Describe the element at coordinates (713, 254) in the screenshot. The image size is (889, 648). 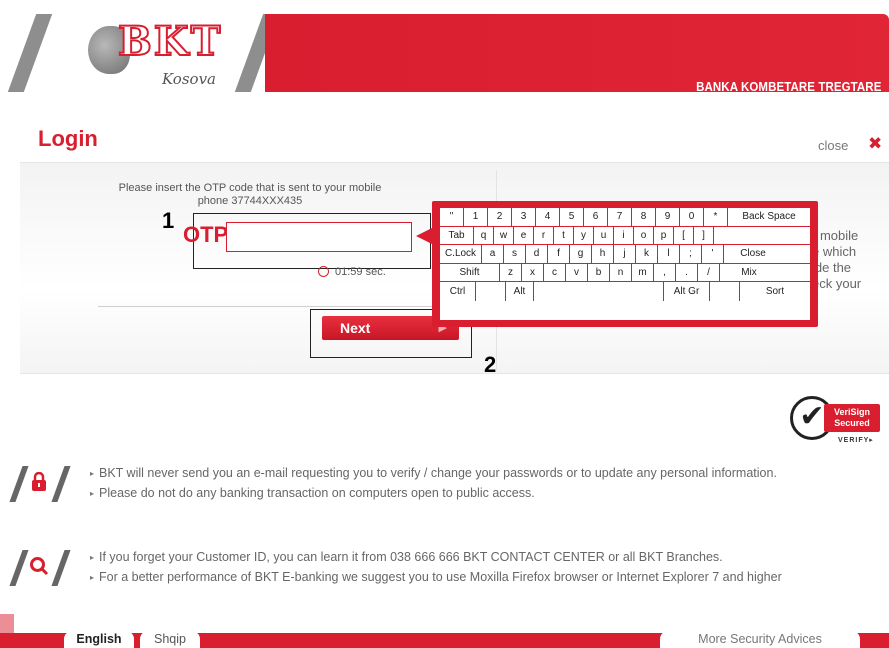
I see `key-symbol-2-11: '` at that location.